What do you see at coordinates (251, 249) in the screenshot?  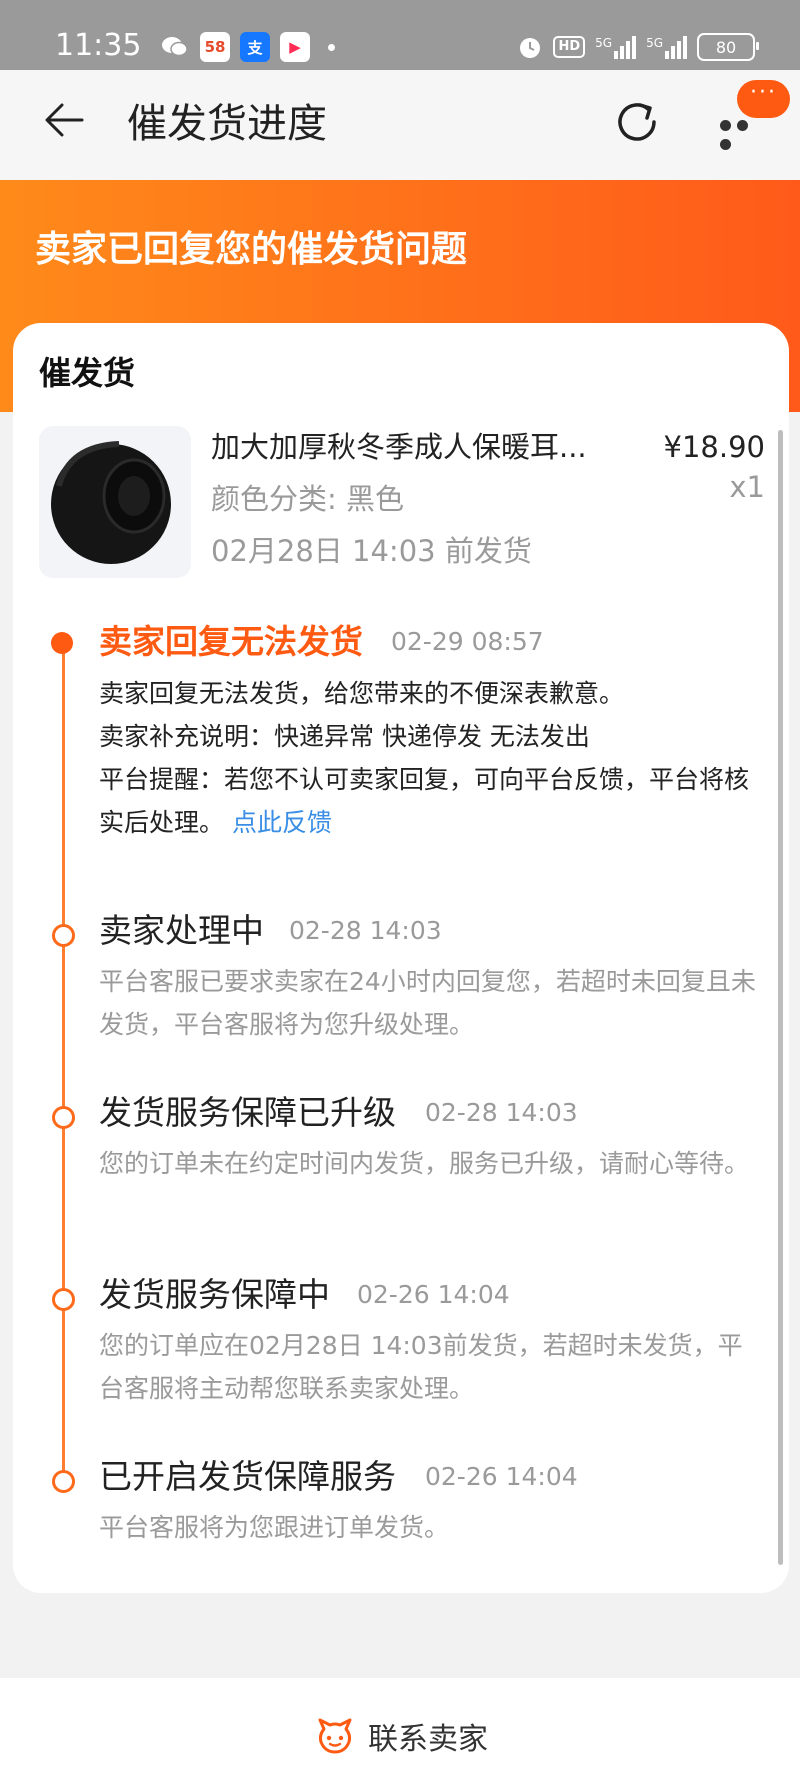 I see `banner-title: 卖家已回复您的催发货问题` at bounding box center [251, 249].